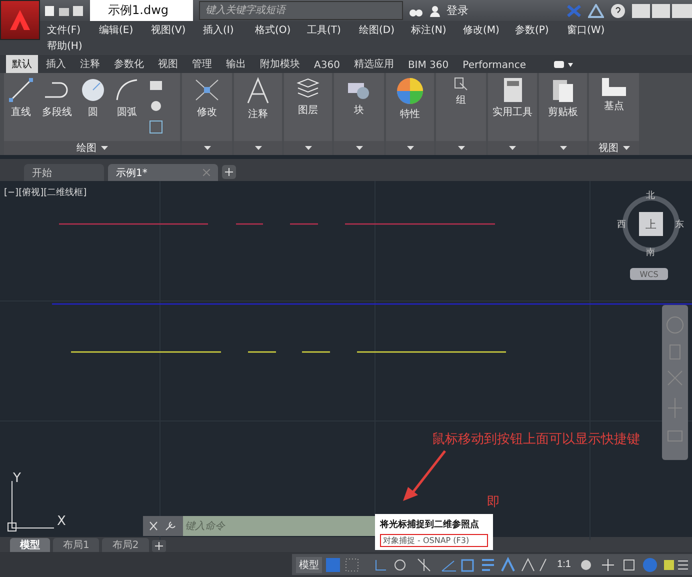 The width and height of the screenshot is (692, 577). I want to click on menu-item: 标注(N), so click(437, 30).